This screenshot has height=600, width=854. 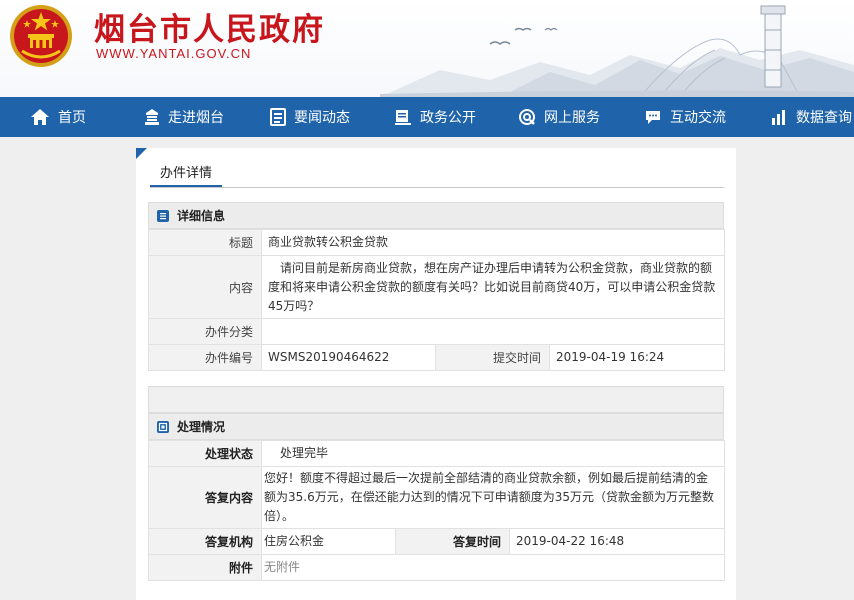 I want to click on tab-case-detail: 办件详情, so click(x=186, y=175).